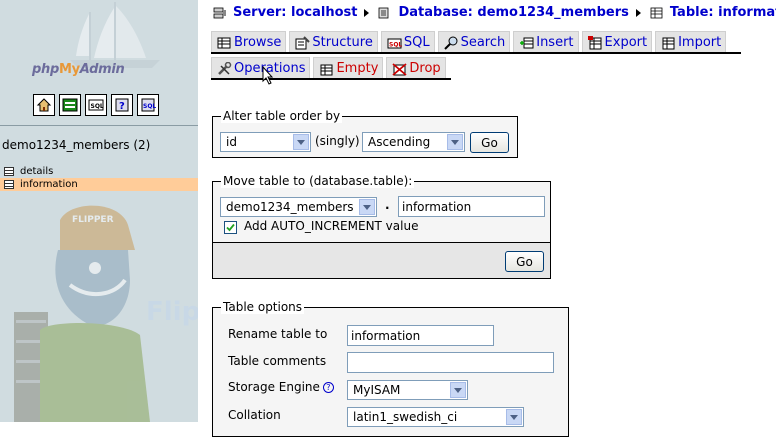 Image resolution: width=776 pixels, height=437 pixels. I want to click on tab-drop: Drop, so click(416, 68).